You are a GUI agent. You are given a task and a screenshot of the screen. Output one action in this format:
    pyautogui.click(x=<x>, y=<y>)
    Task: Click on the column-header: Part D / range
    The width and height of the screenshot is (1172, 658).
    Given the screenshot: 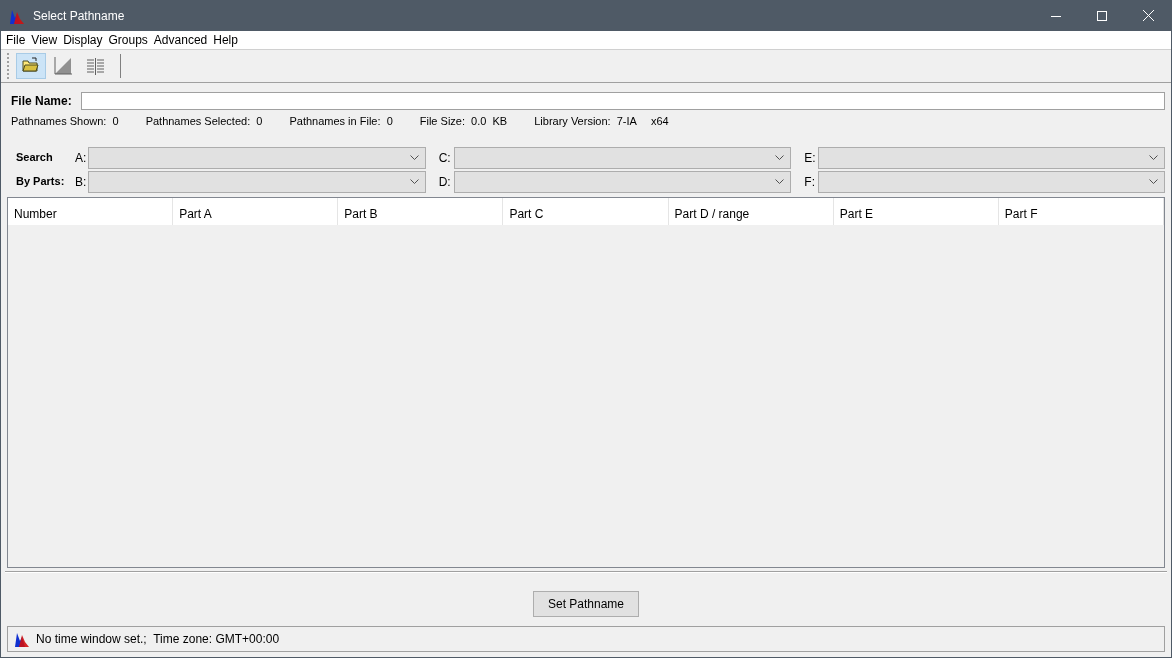 What is the action you would take?
    pyautogui.click(x=751, y=211)
    